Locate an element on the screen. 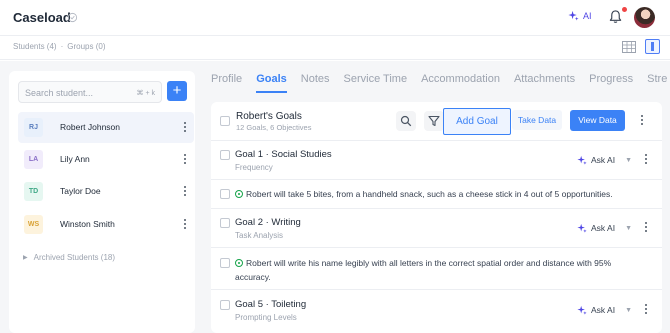 The image size is (670, 333). select-all-checkbox is located at coordinates (225, 121).